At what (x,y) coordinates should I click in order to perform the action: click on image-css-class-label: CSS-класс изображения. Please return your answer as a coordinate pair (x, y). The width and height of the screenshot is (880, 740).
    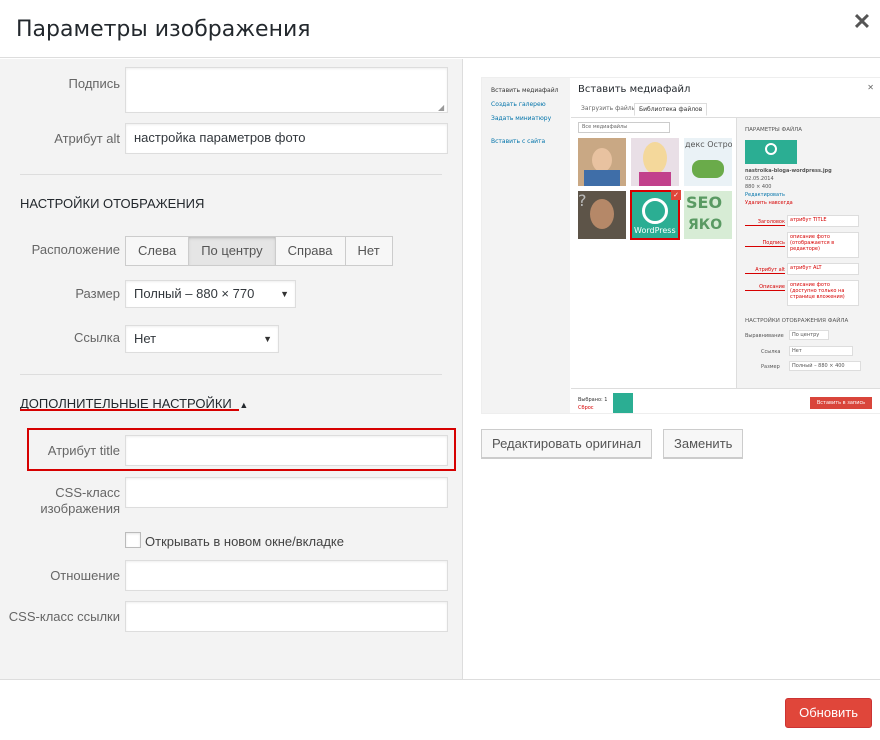
    Looking at the image, I should click on (70, 501).